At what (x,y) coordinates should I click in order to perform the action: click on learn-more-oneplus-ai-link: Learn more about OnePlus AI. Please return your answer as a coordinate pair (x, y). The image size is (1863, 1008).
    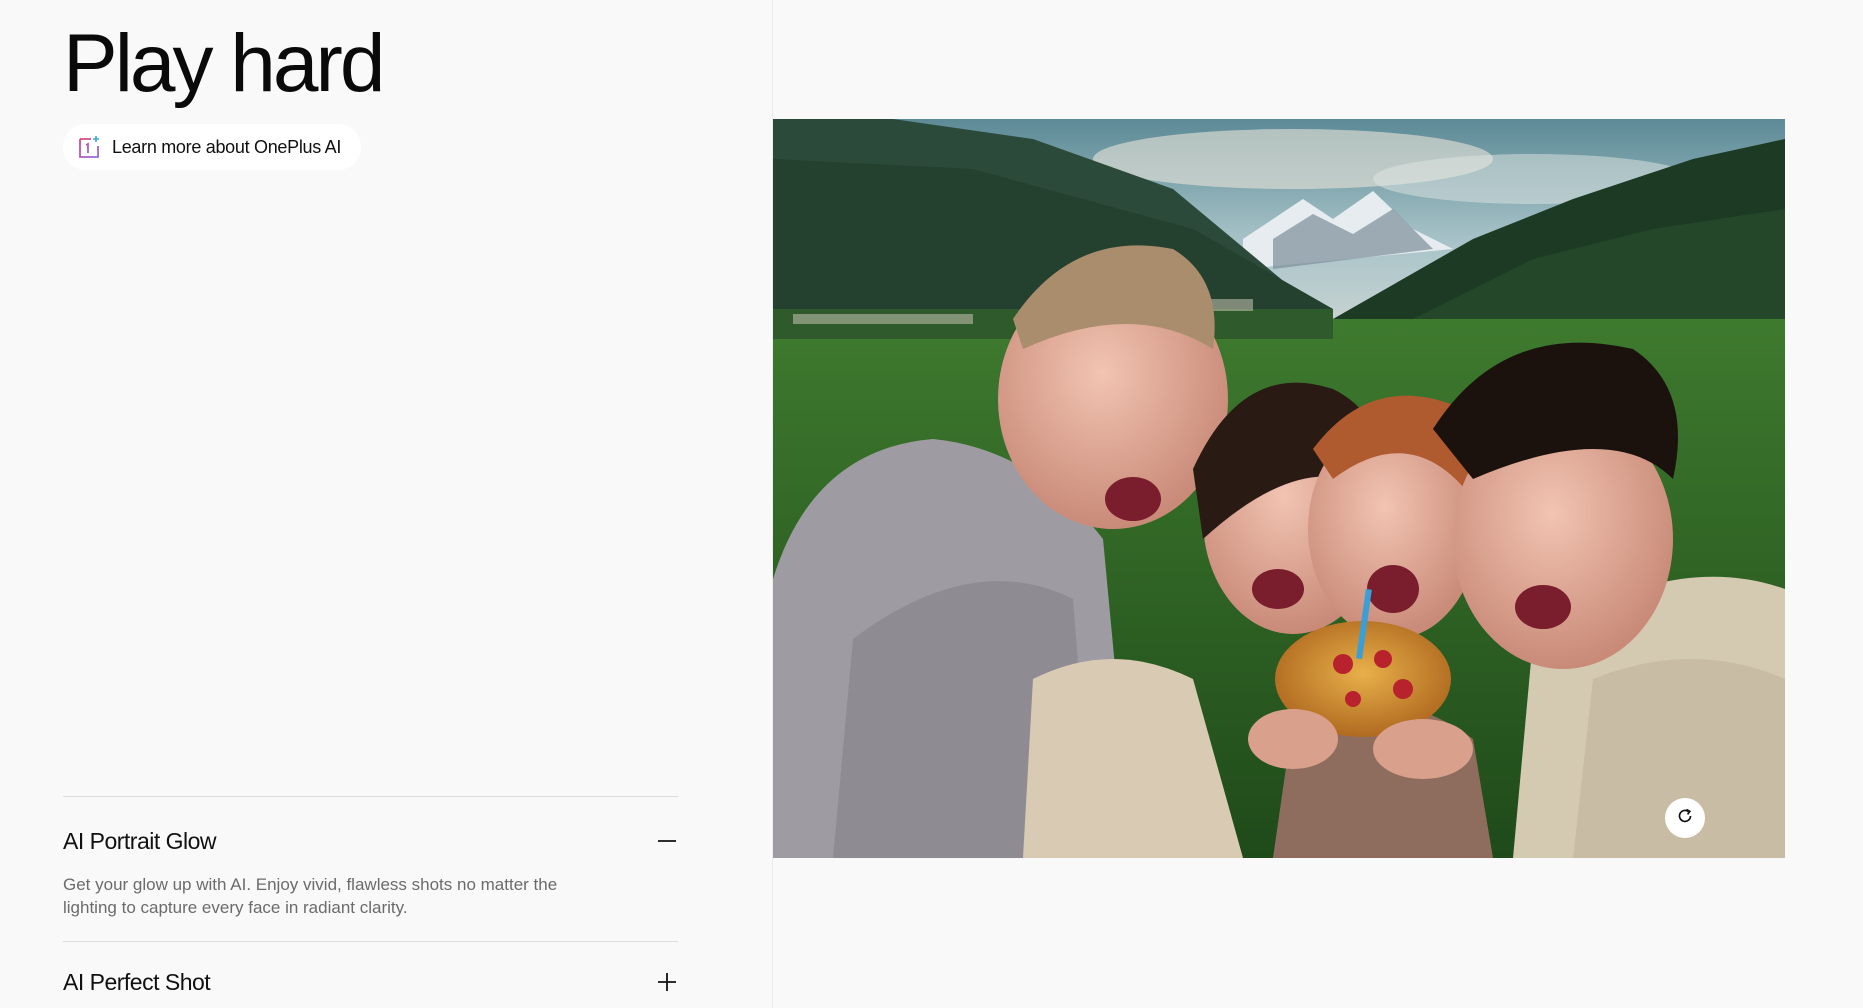
    Looking at the image, I should click on (212, 147).